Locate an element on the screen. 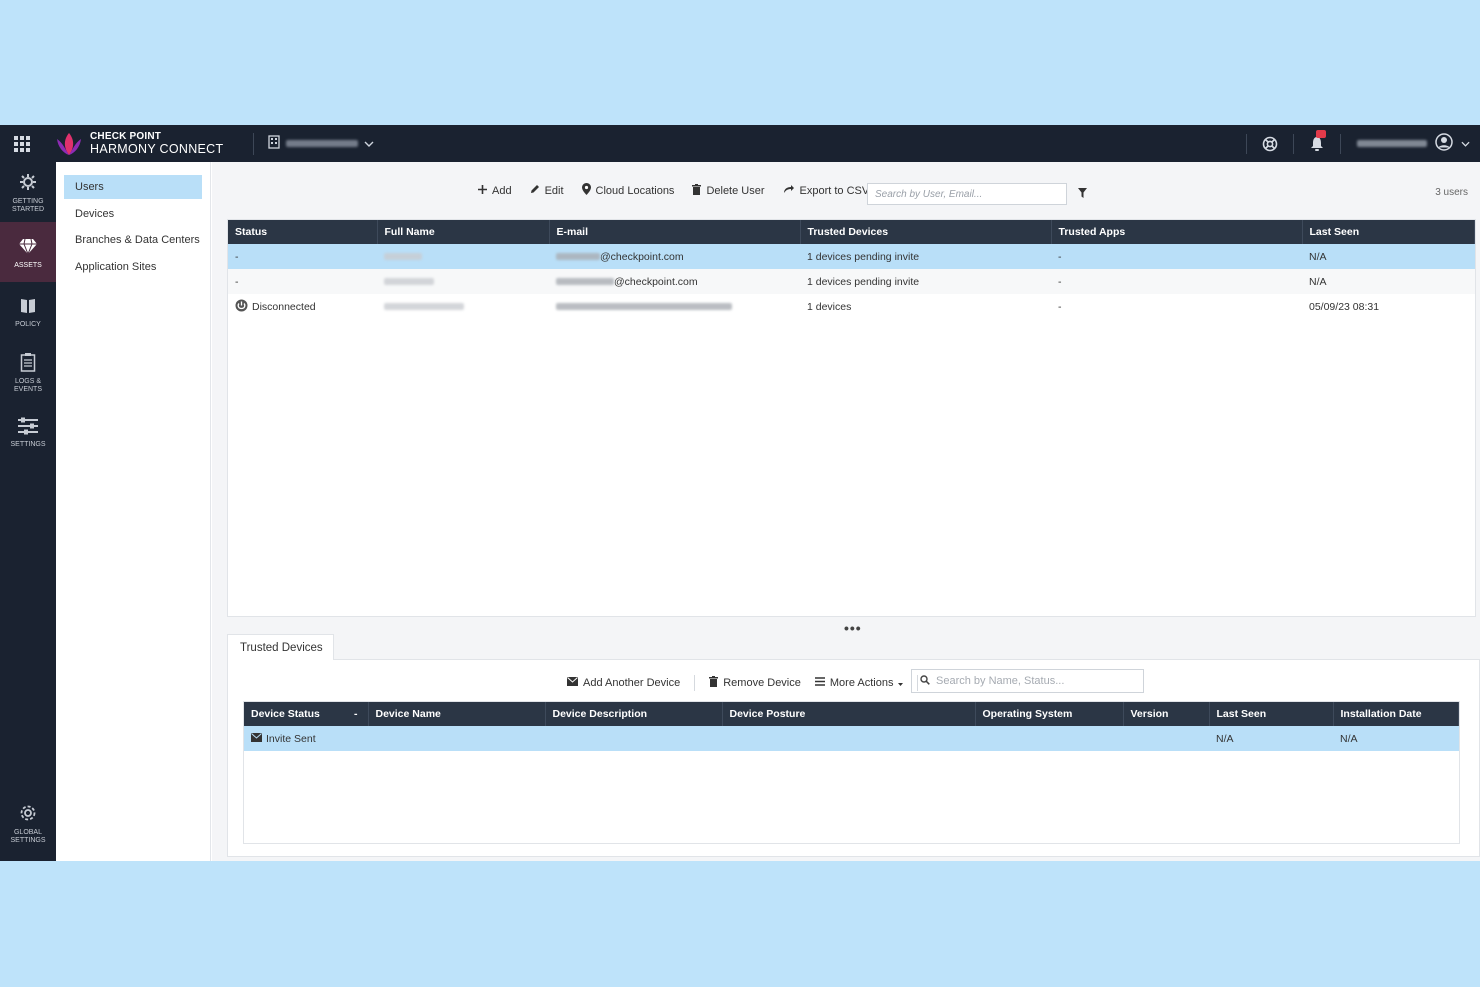  tenant-name-redacted is located at coordinates (322, 143).